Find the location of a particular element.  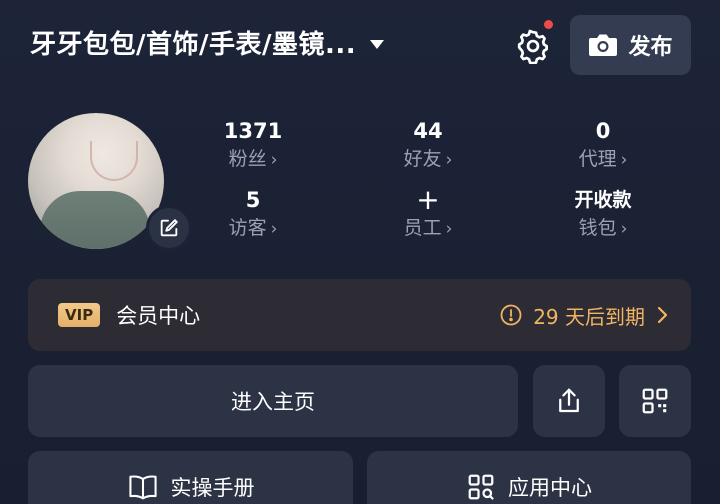

stat-value: 1371 is located at coordinates (253, 131).